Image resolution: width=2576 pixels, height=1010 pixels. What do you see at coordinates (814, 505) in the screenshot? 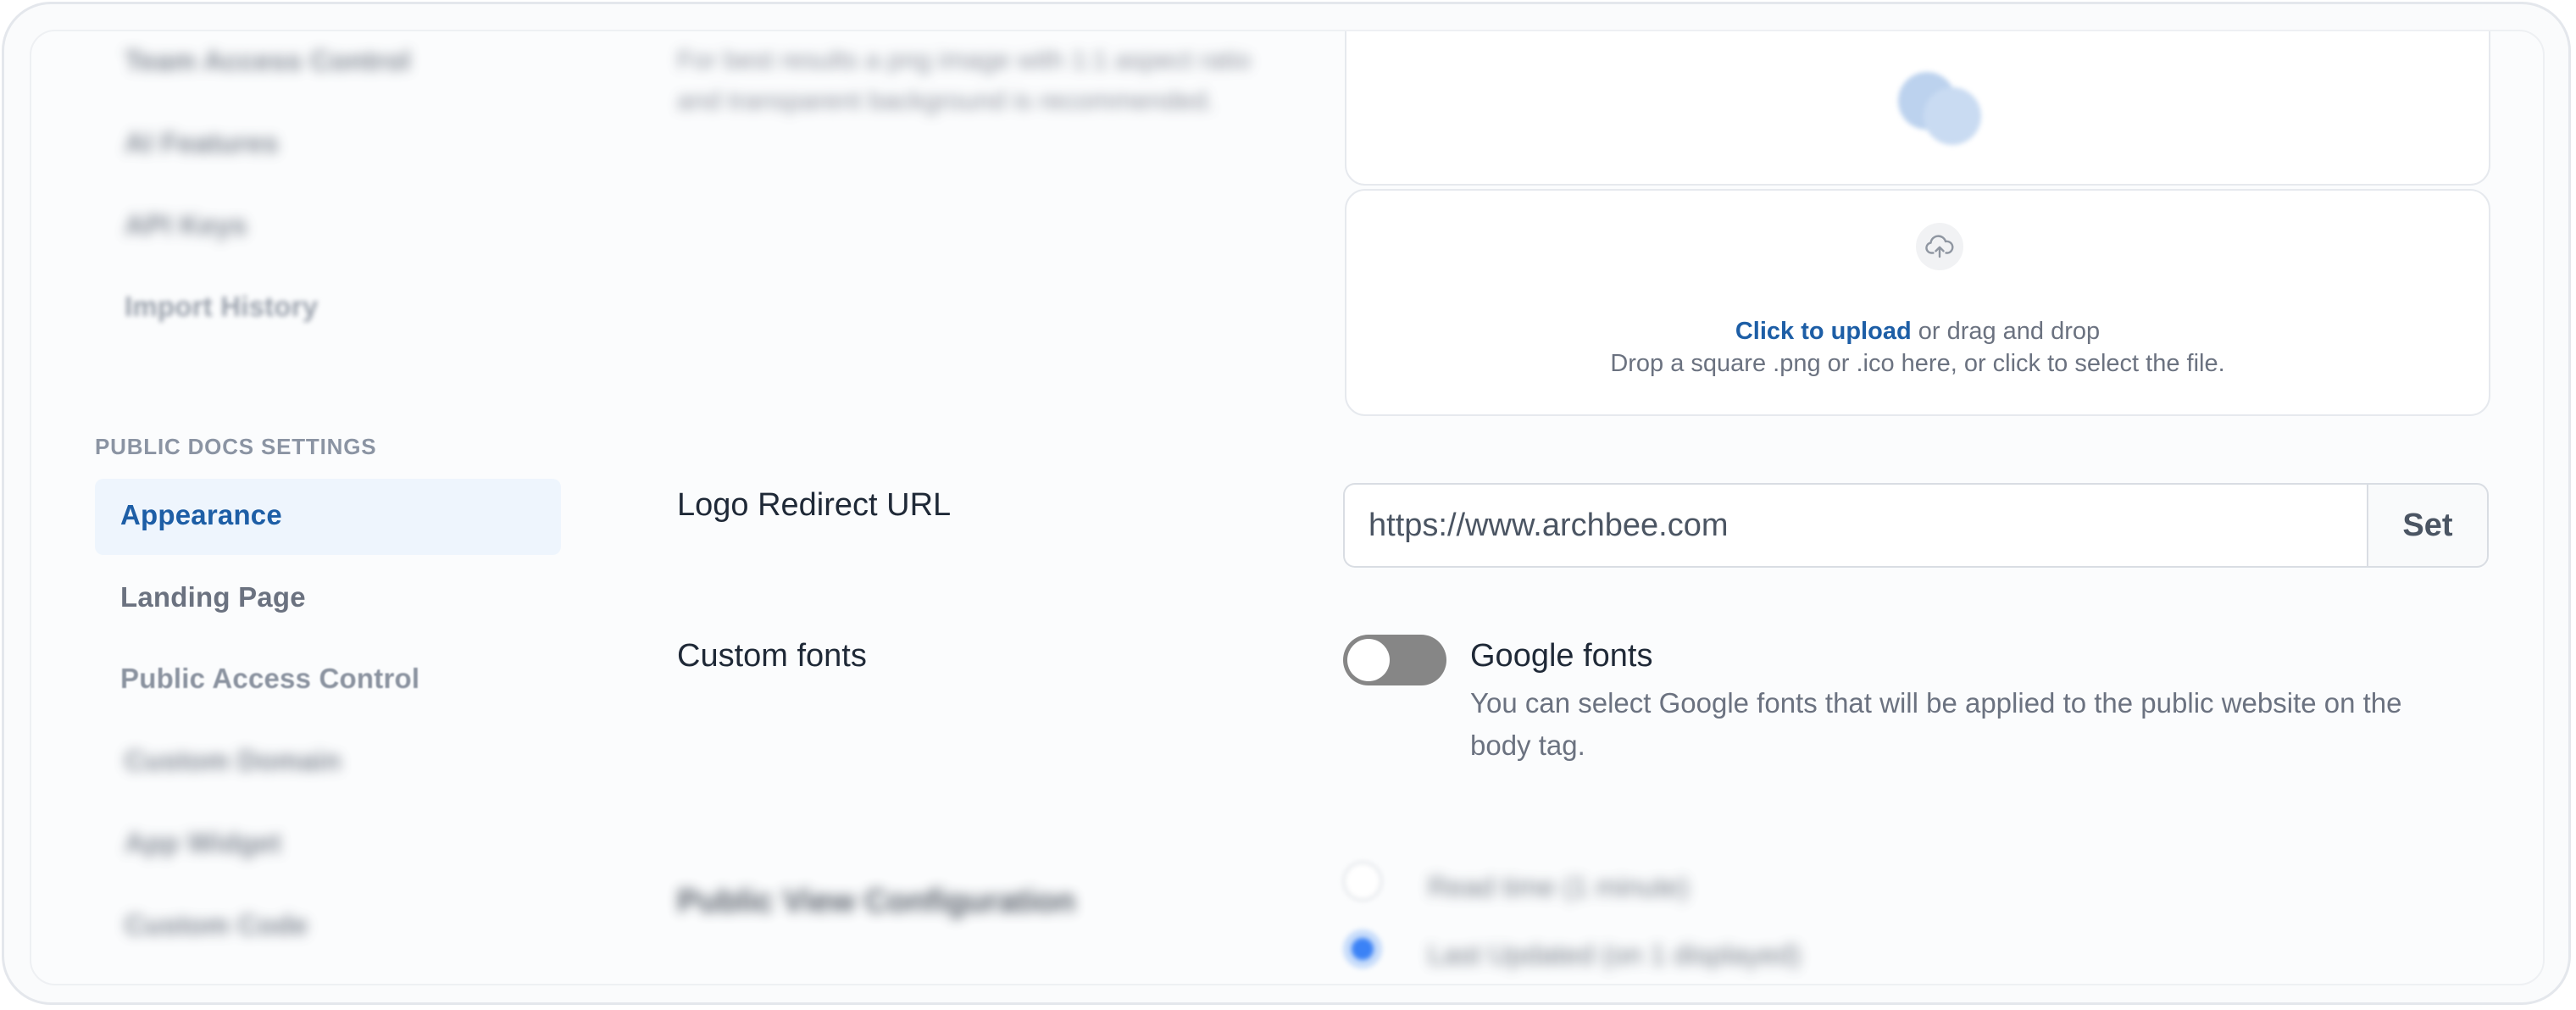
I see `logo-redirect-label: Logo Redirect URL` at bounding box center [814, 505].